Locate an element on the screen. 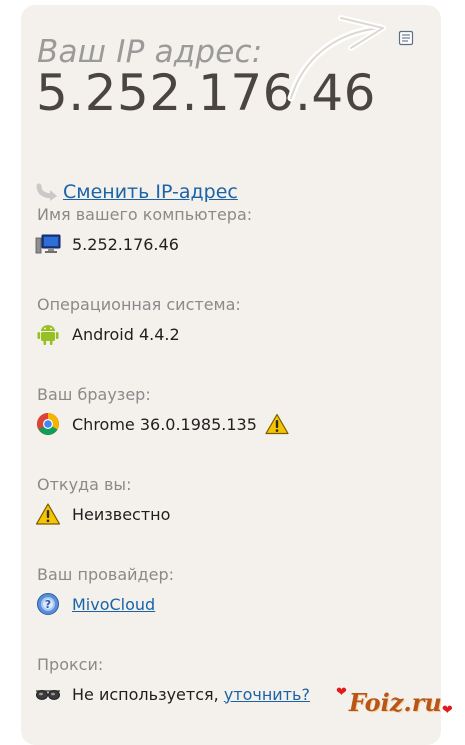  provider-row: ? MivoCloud is located at coordinates (95, 604).